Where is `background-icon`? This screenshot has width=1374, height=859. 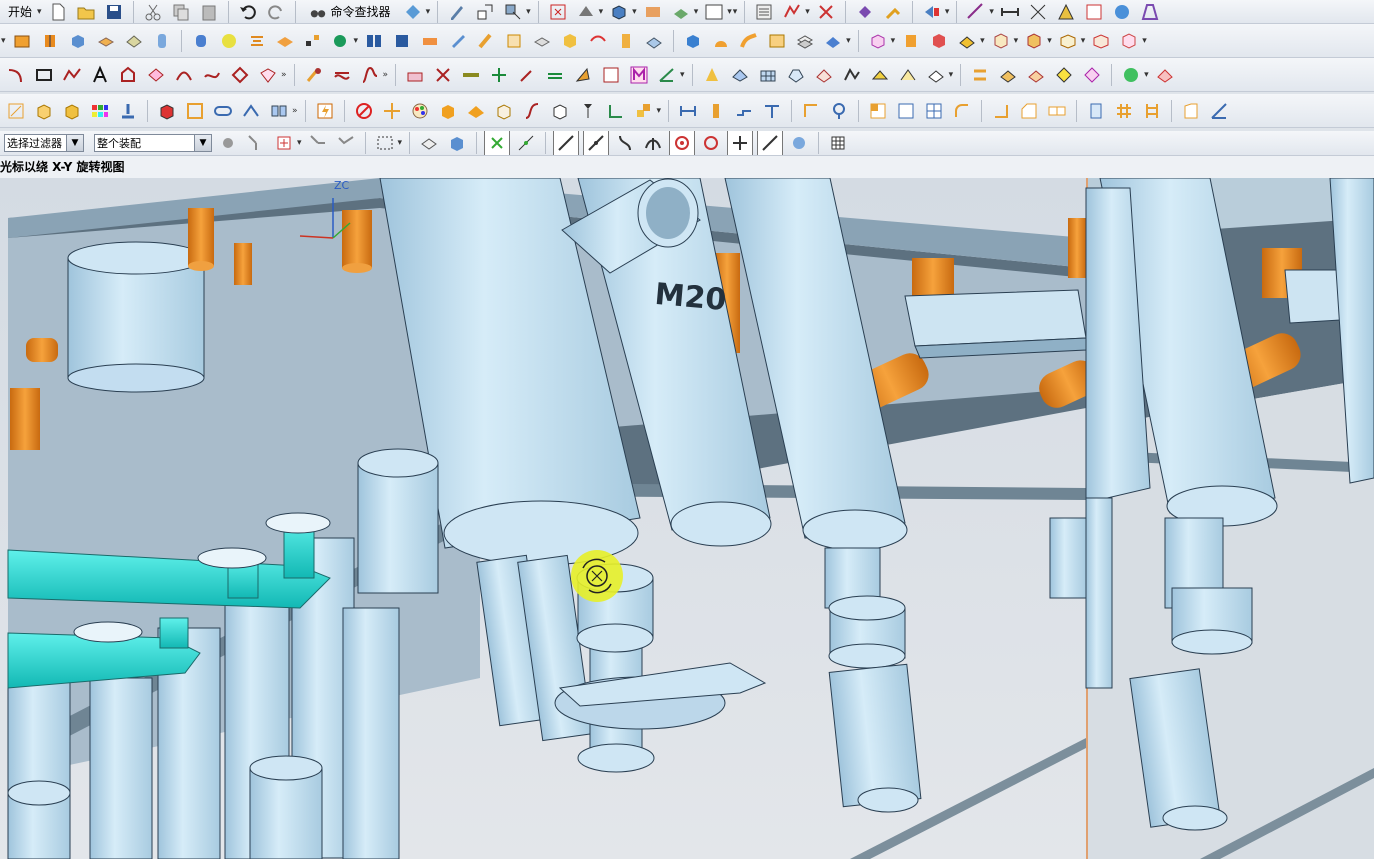 background-icon is located at coordinates (653, 11).